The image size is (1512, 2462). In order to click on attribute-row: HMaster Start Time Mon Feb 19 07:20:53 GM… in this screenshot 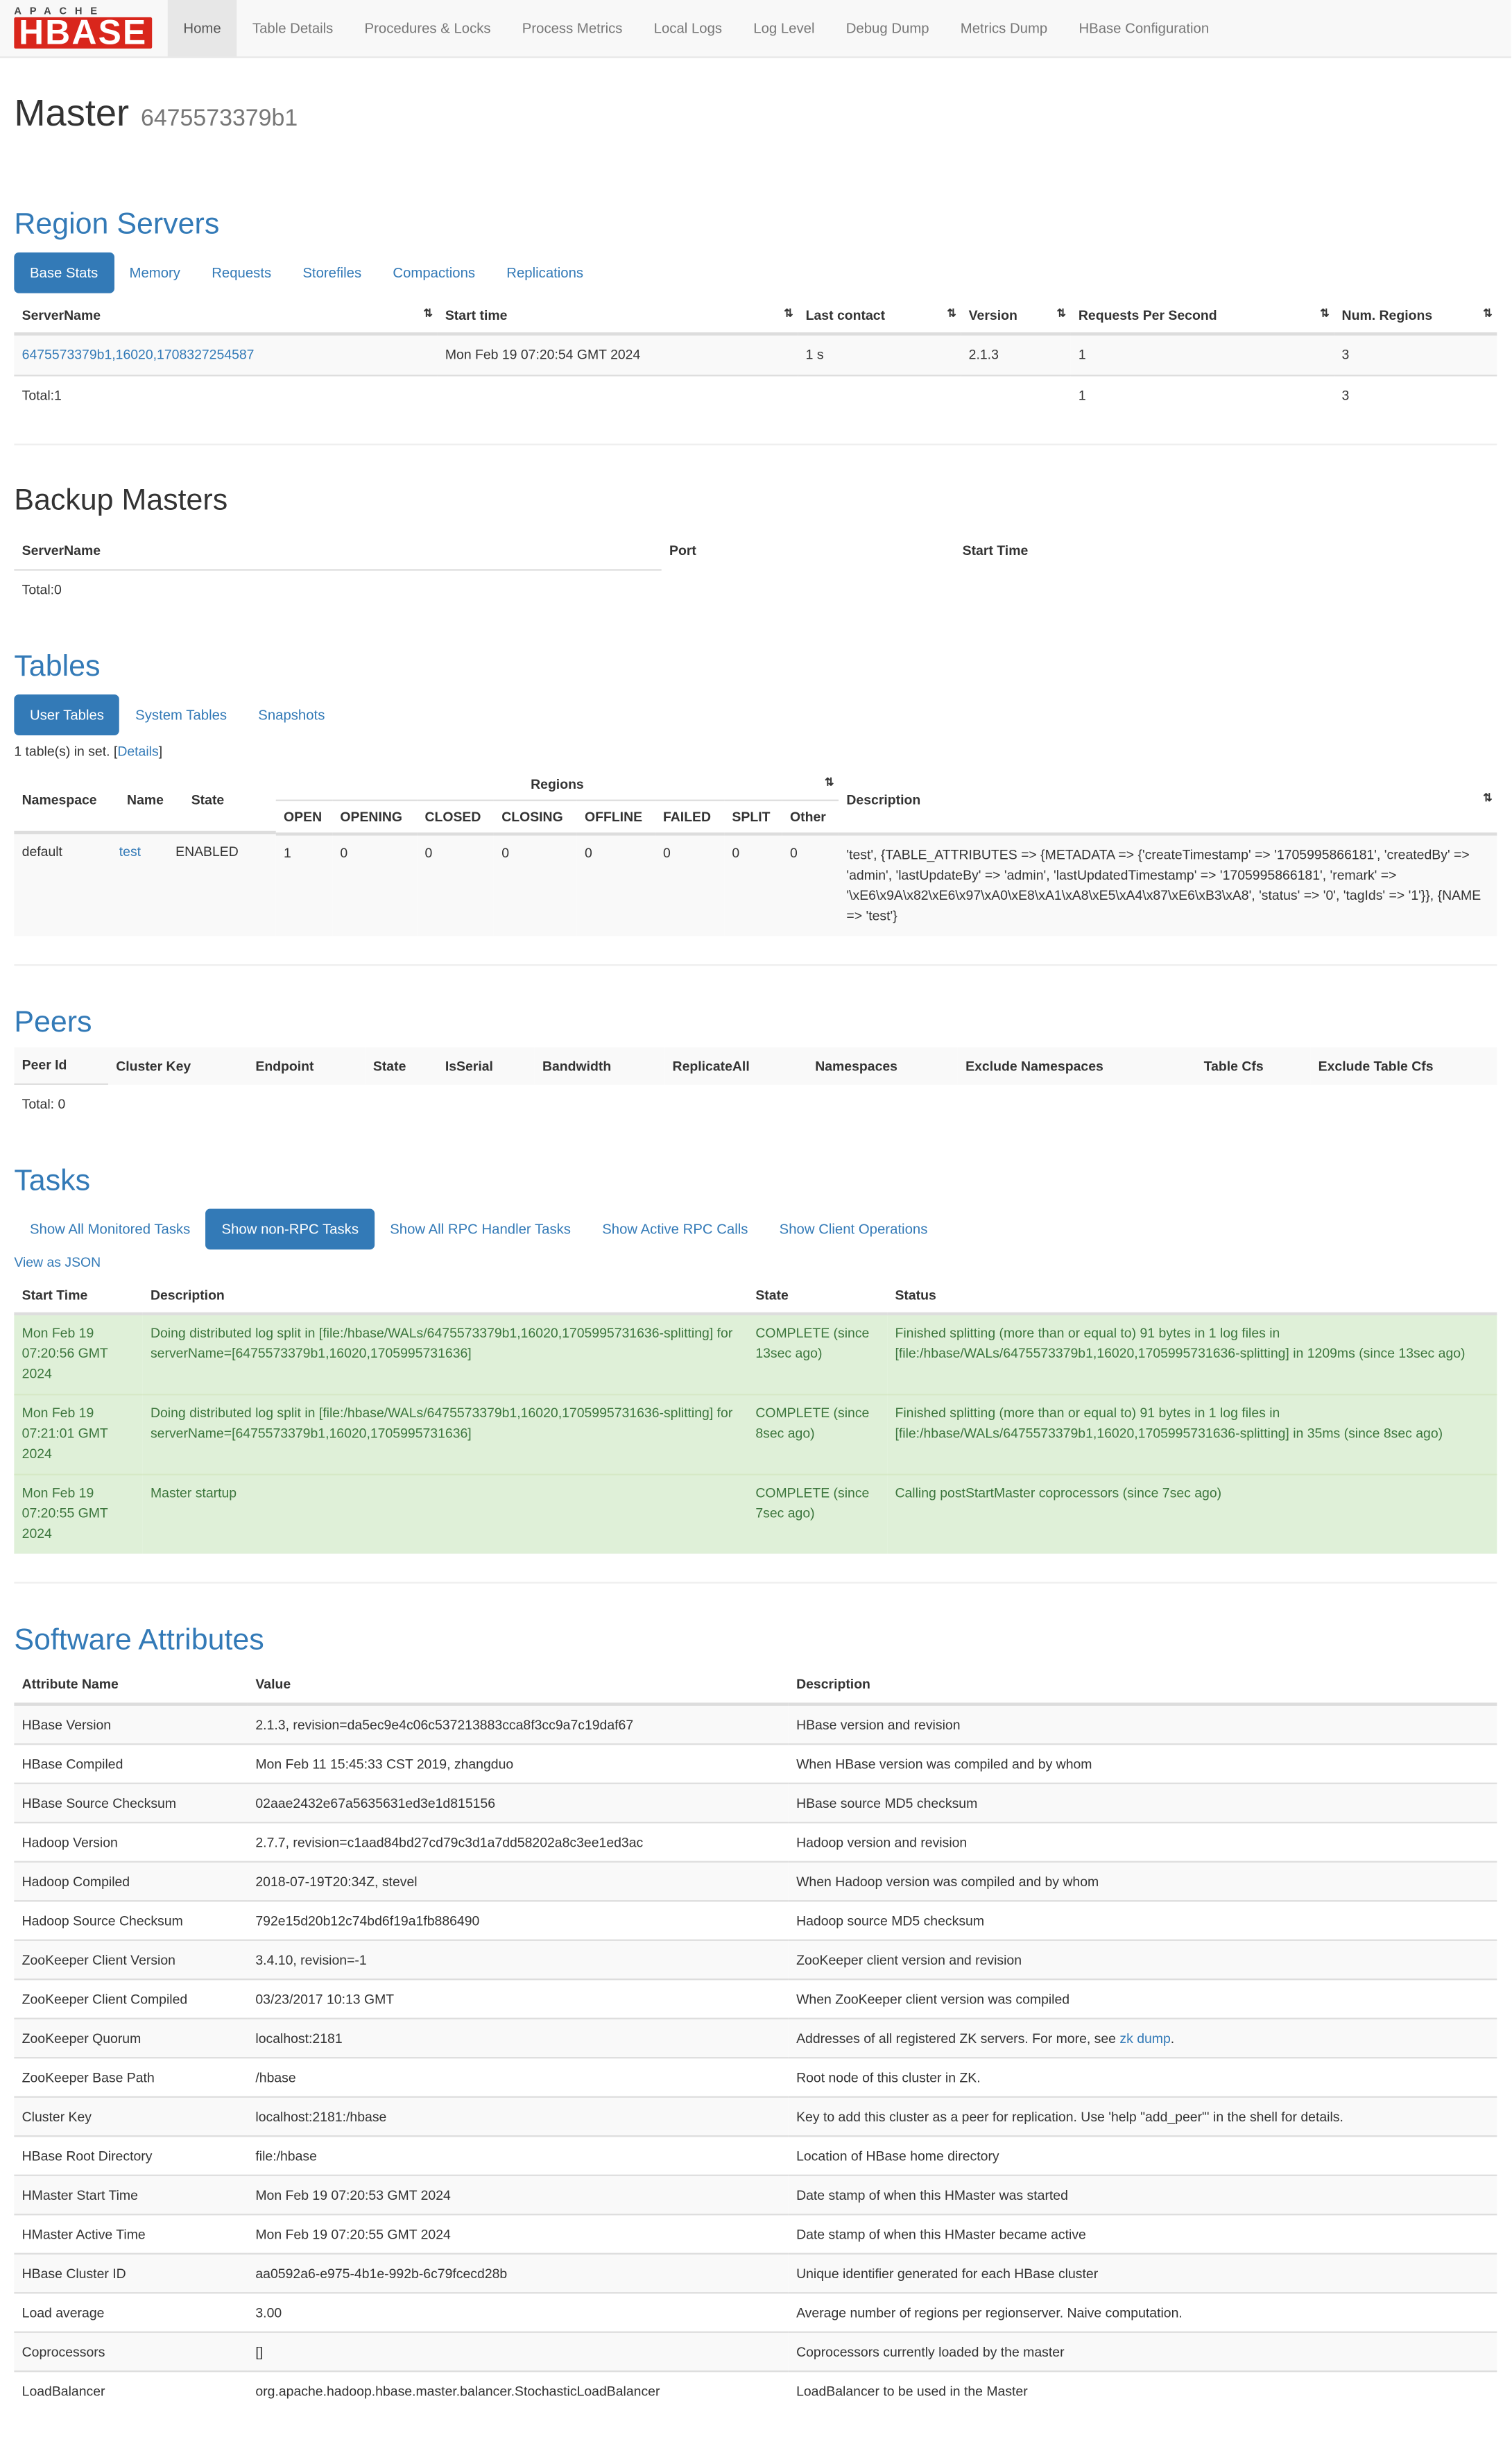, I will do `click(756, 2194)`.